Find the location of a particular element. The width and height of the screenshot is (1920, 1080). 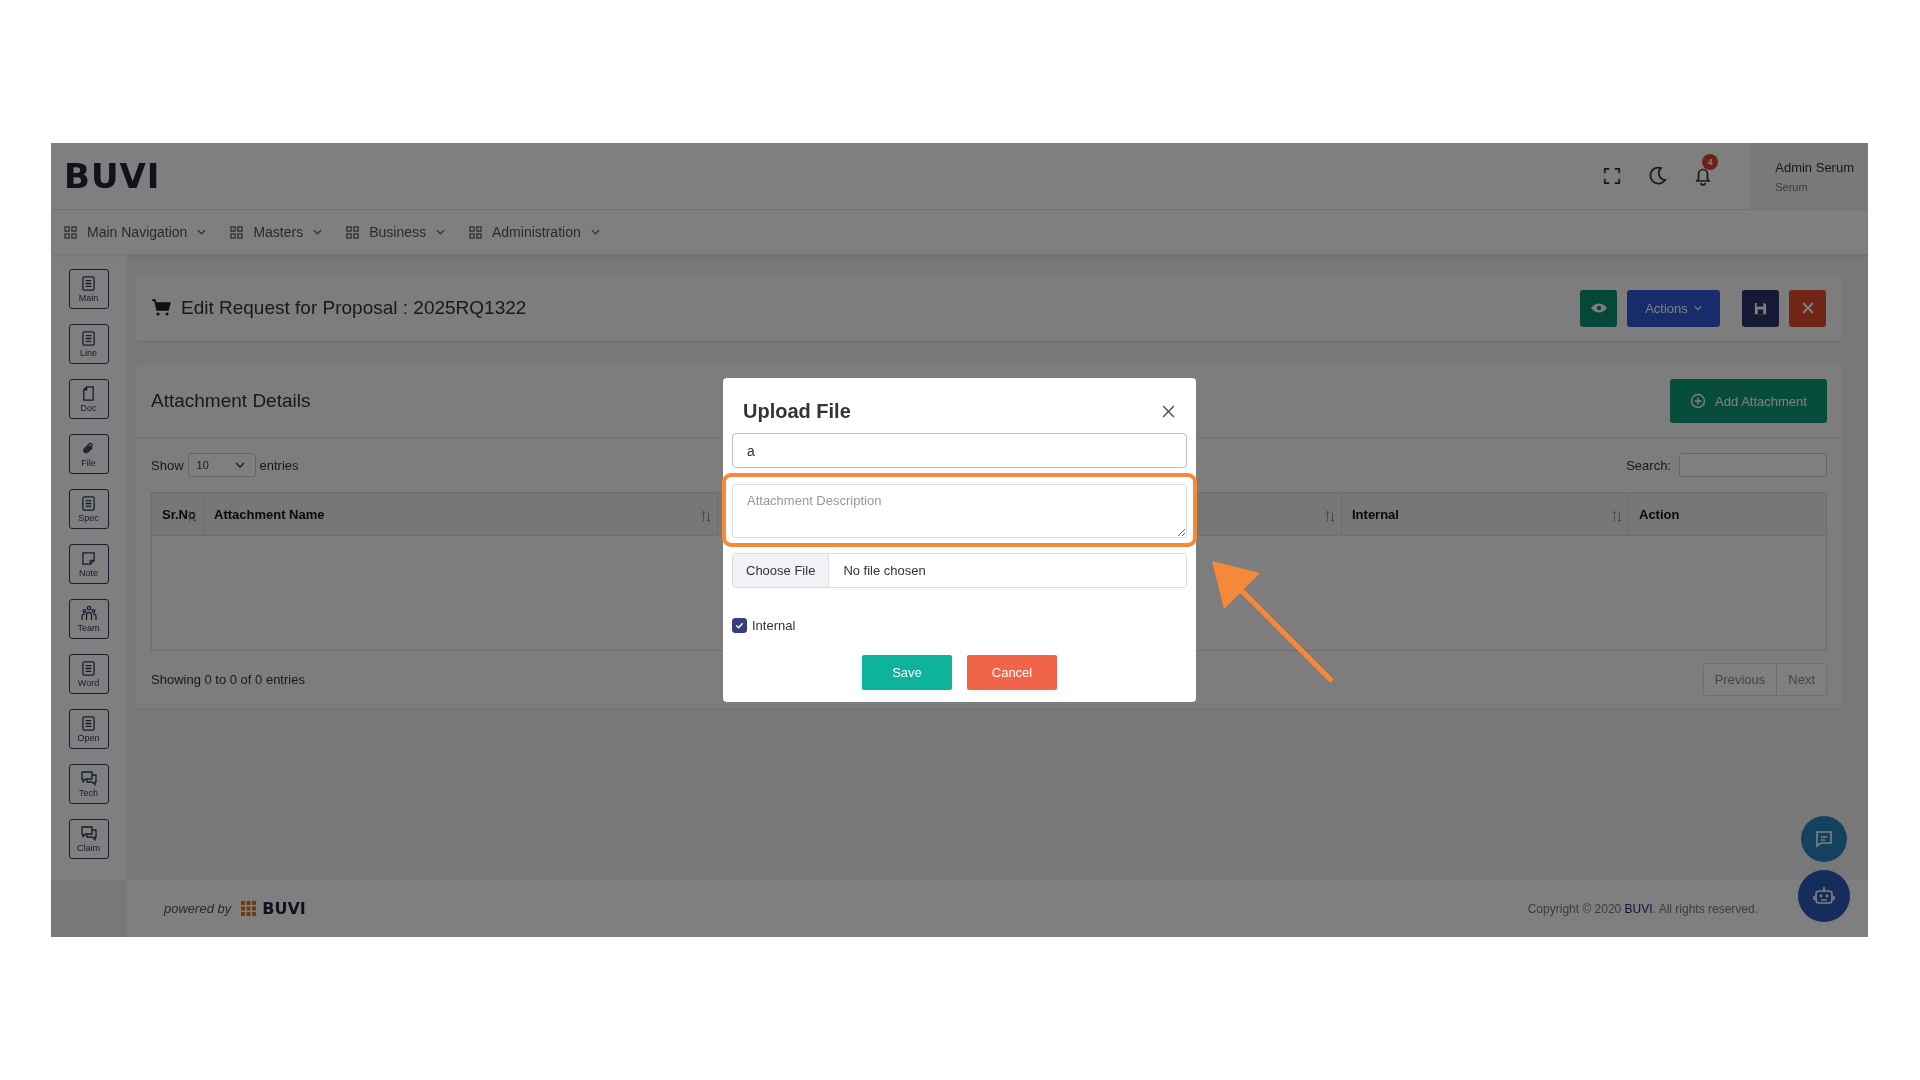

file-input: Choose File No file chosen is located at coordinates (959, 570).